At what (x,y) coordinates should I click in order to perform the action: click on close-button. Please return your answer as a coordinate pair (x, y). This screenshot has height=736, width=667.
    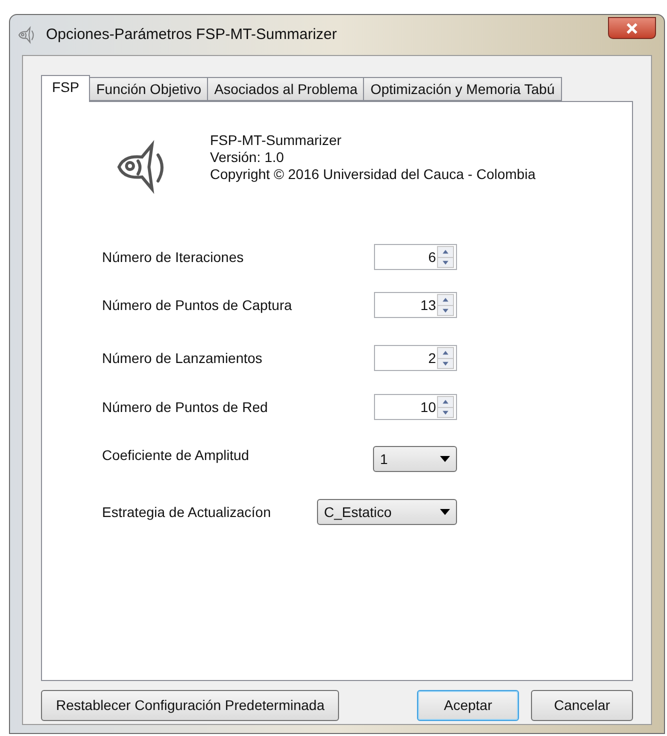
    Looking at the image, I should click on (632, 28).